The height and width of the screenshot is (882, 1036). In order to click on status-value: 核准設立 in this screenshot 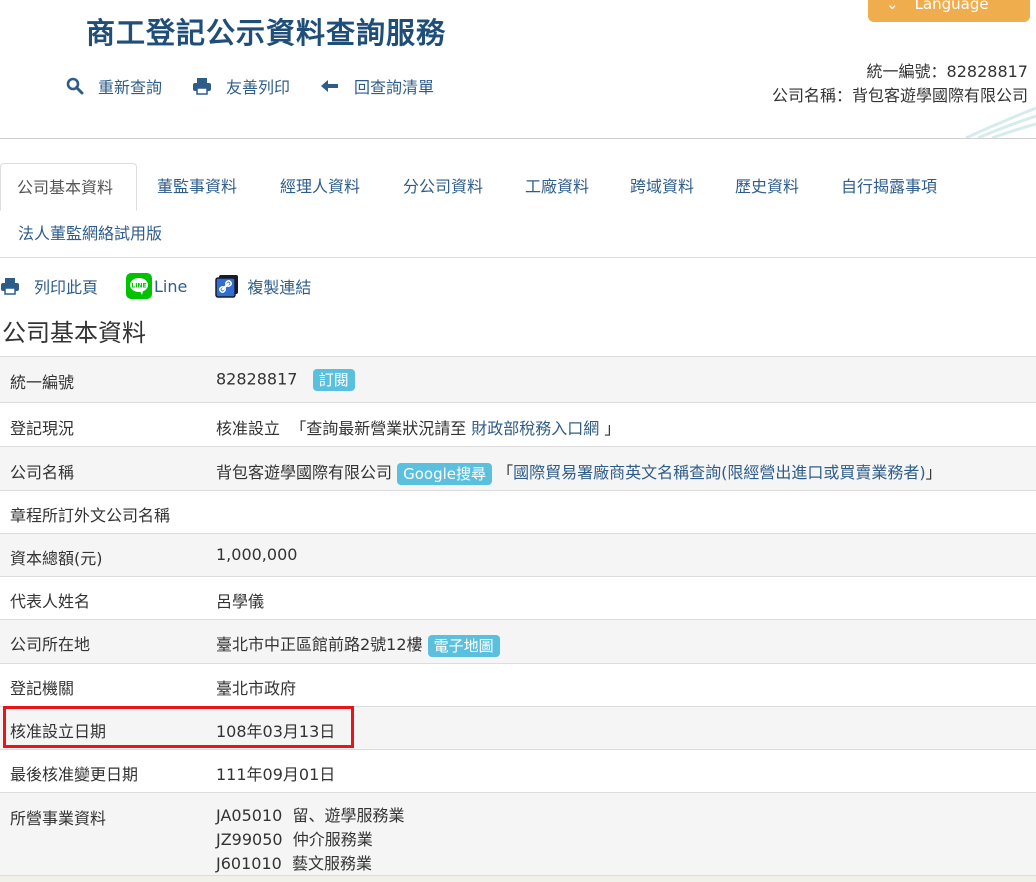, I will do `click(248, 428)`.